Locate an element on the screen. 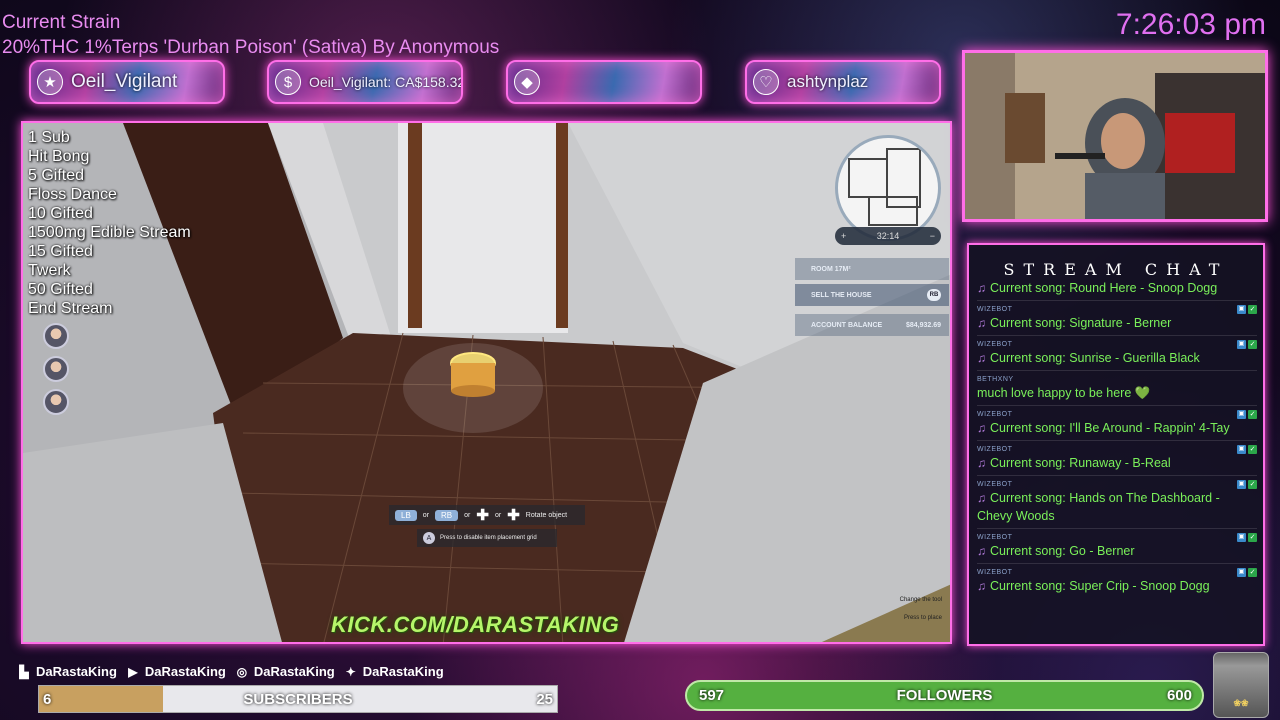 Image resolution: width=1280 pixels, height=720 pixels. goal-item: 15 Gifted is located at coordinates (60, 251).